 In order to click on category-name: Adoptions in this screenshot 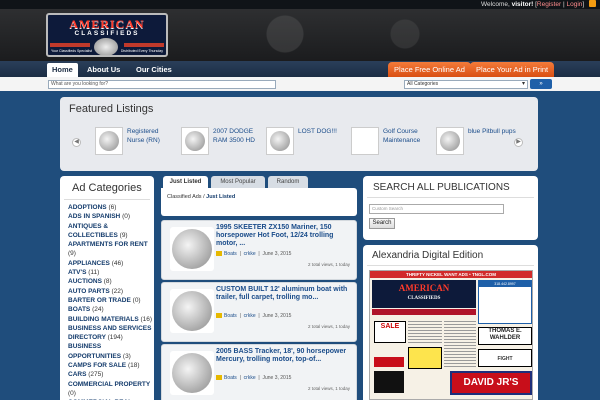, I will do `click(87, 207)`.